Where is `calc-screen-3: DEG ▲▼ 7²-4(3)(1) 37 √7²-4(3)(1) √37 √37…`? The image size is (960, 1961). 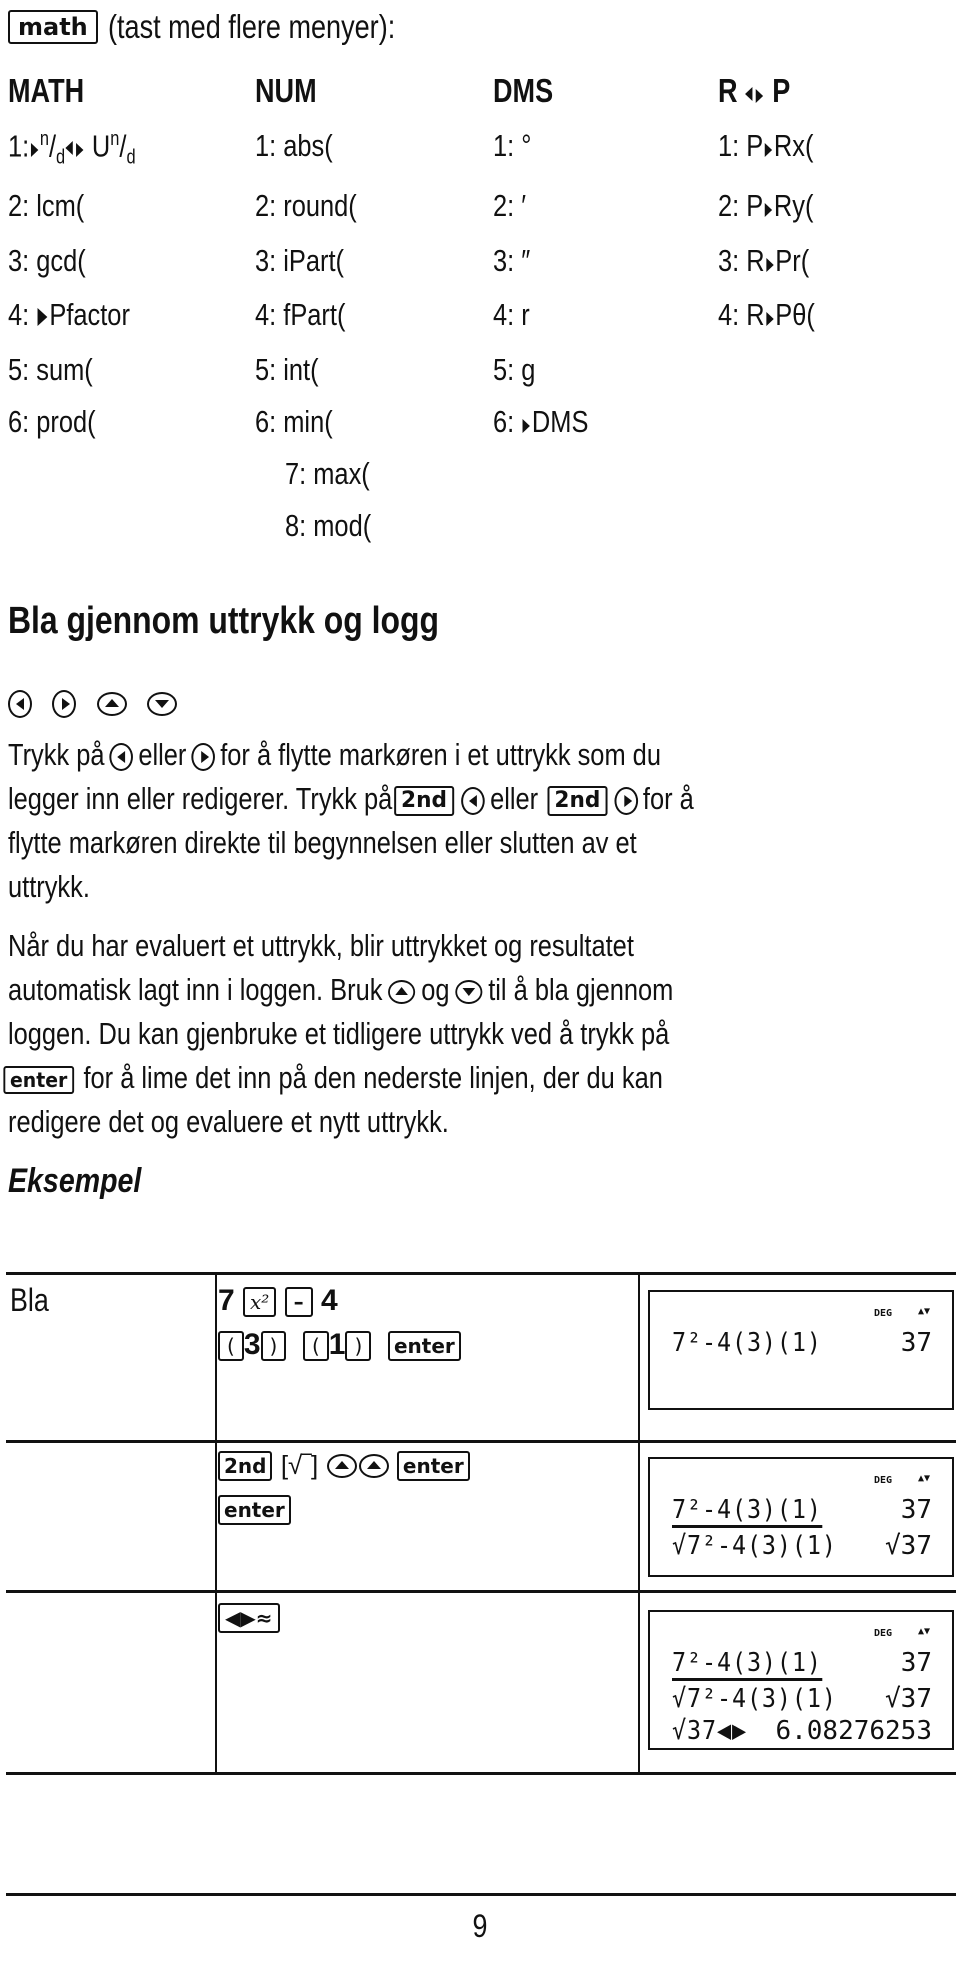 calc-screen-3: DEG ▲▼ 7²-4(3)(1) 37 √7²-4(3)(1) √37 √37… is located at coordinates (801, 1680).